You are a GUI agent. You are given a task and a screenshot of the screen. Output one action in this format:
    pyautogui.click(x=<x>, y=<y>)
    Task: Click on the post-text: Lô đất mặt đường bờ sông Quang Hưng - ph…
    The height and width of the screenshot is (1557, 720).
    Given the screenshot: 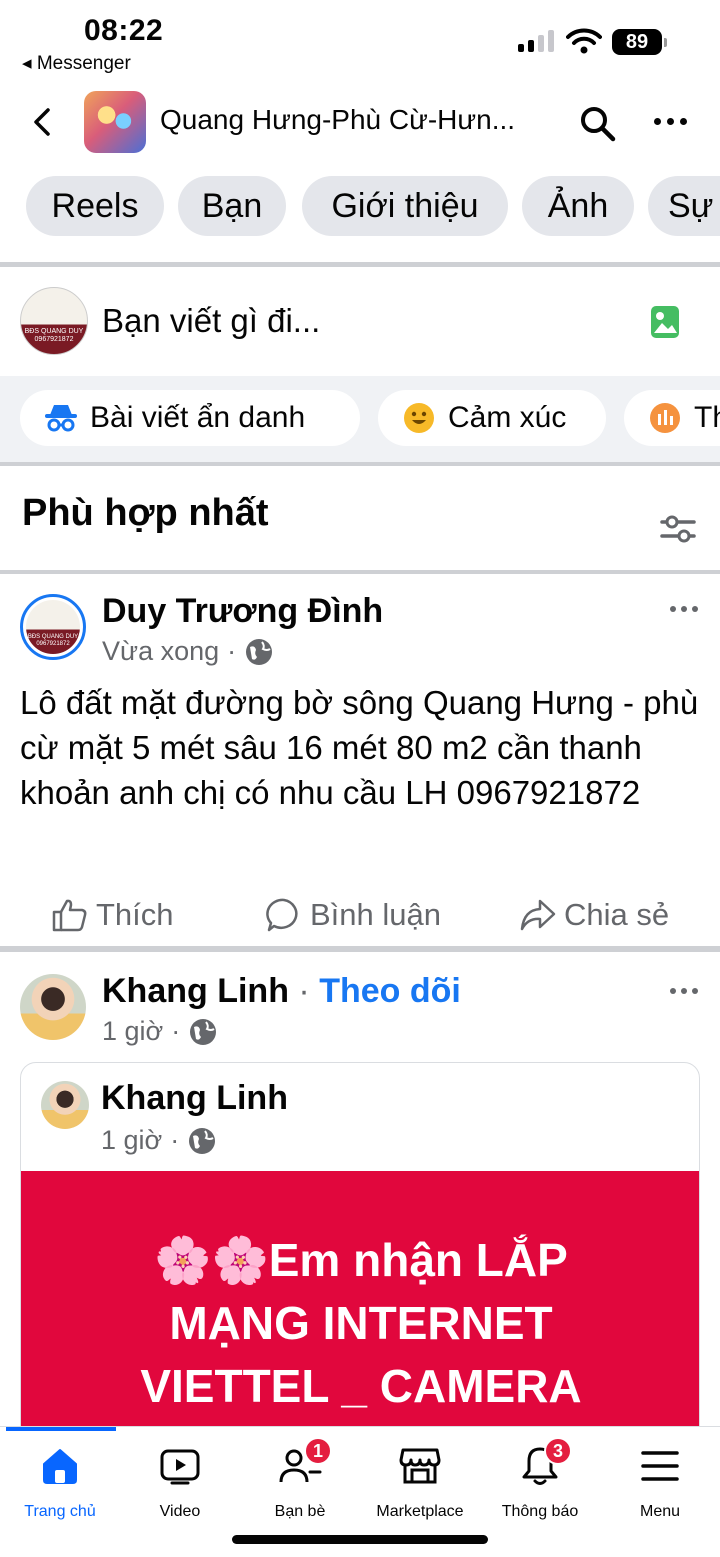 What is the action you would take?
    pyautogui.click(x=359, y=747)
    